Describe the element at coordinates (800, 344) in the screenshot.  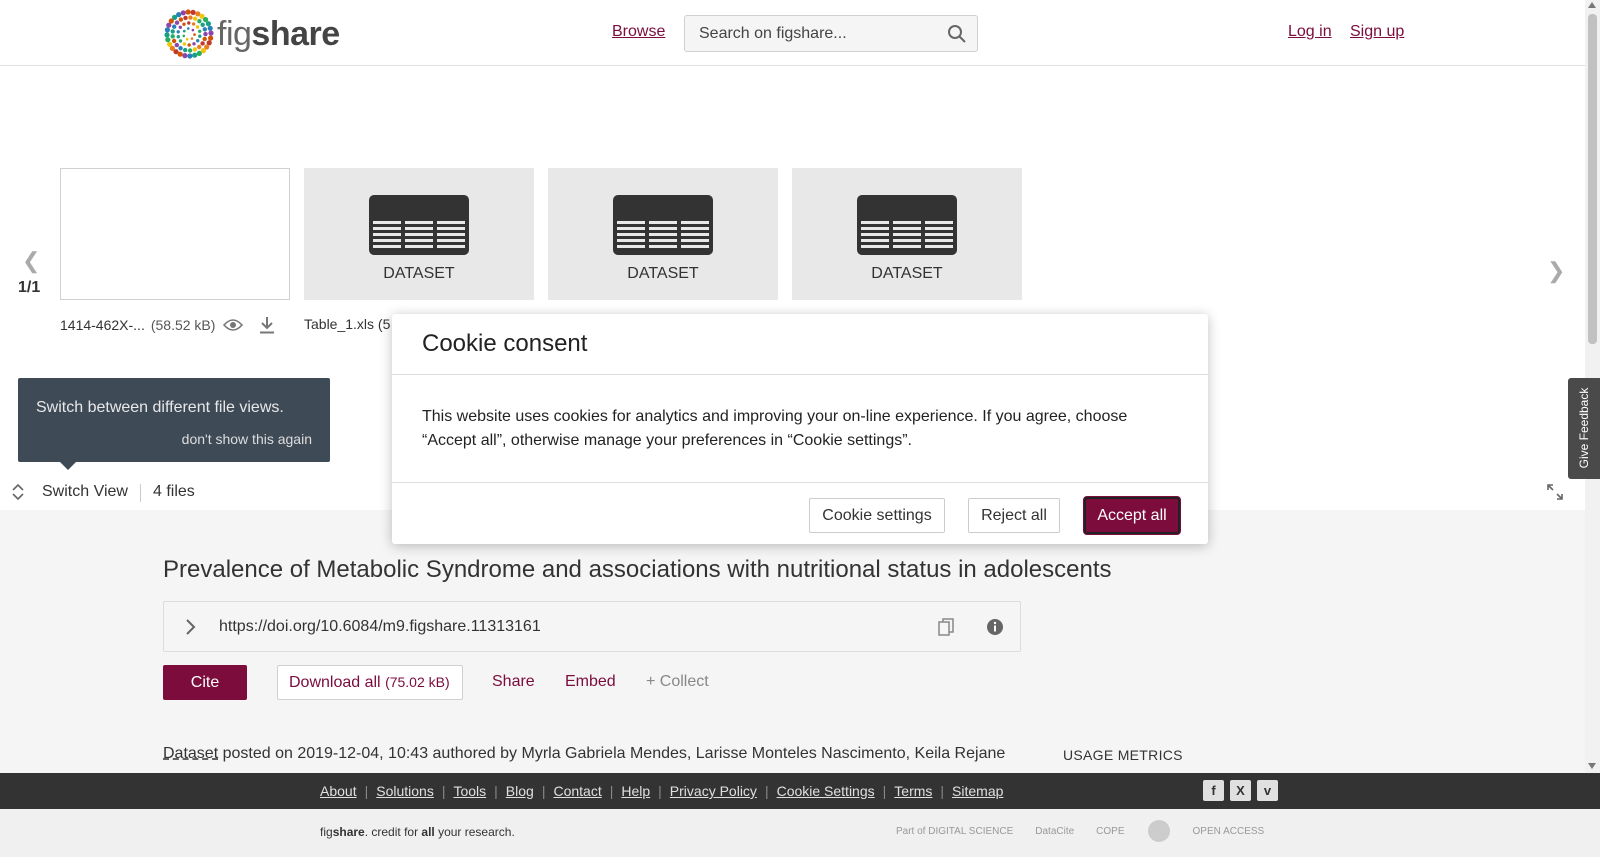
I see `modal-header: Cookie consent` at that location.